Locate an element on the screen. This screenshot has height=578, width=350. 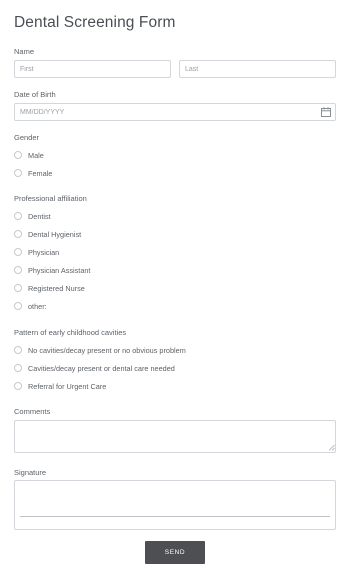
affiliation-option-physician: Physician is located at coordinates (36, 252).